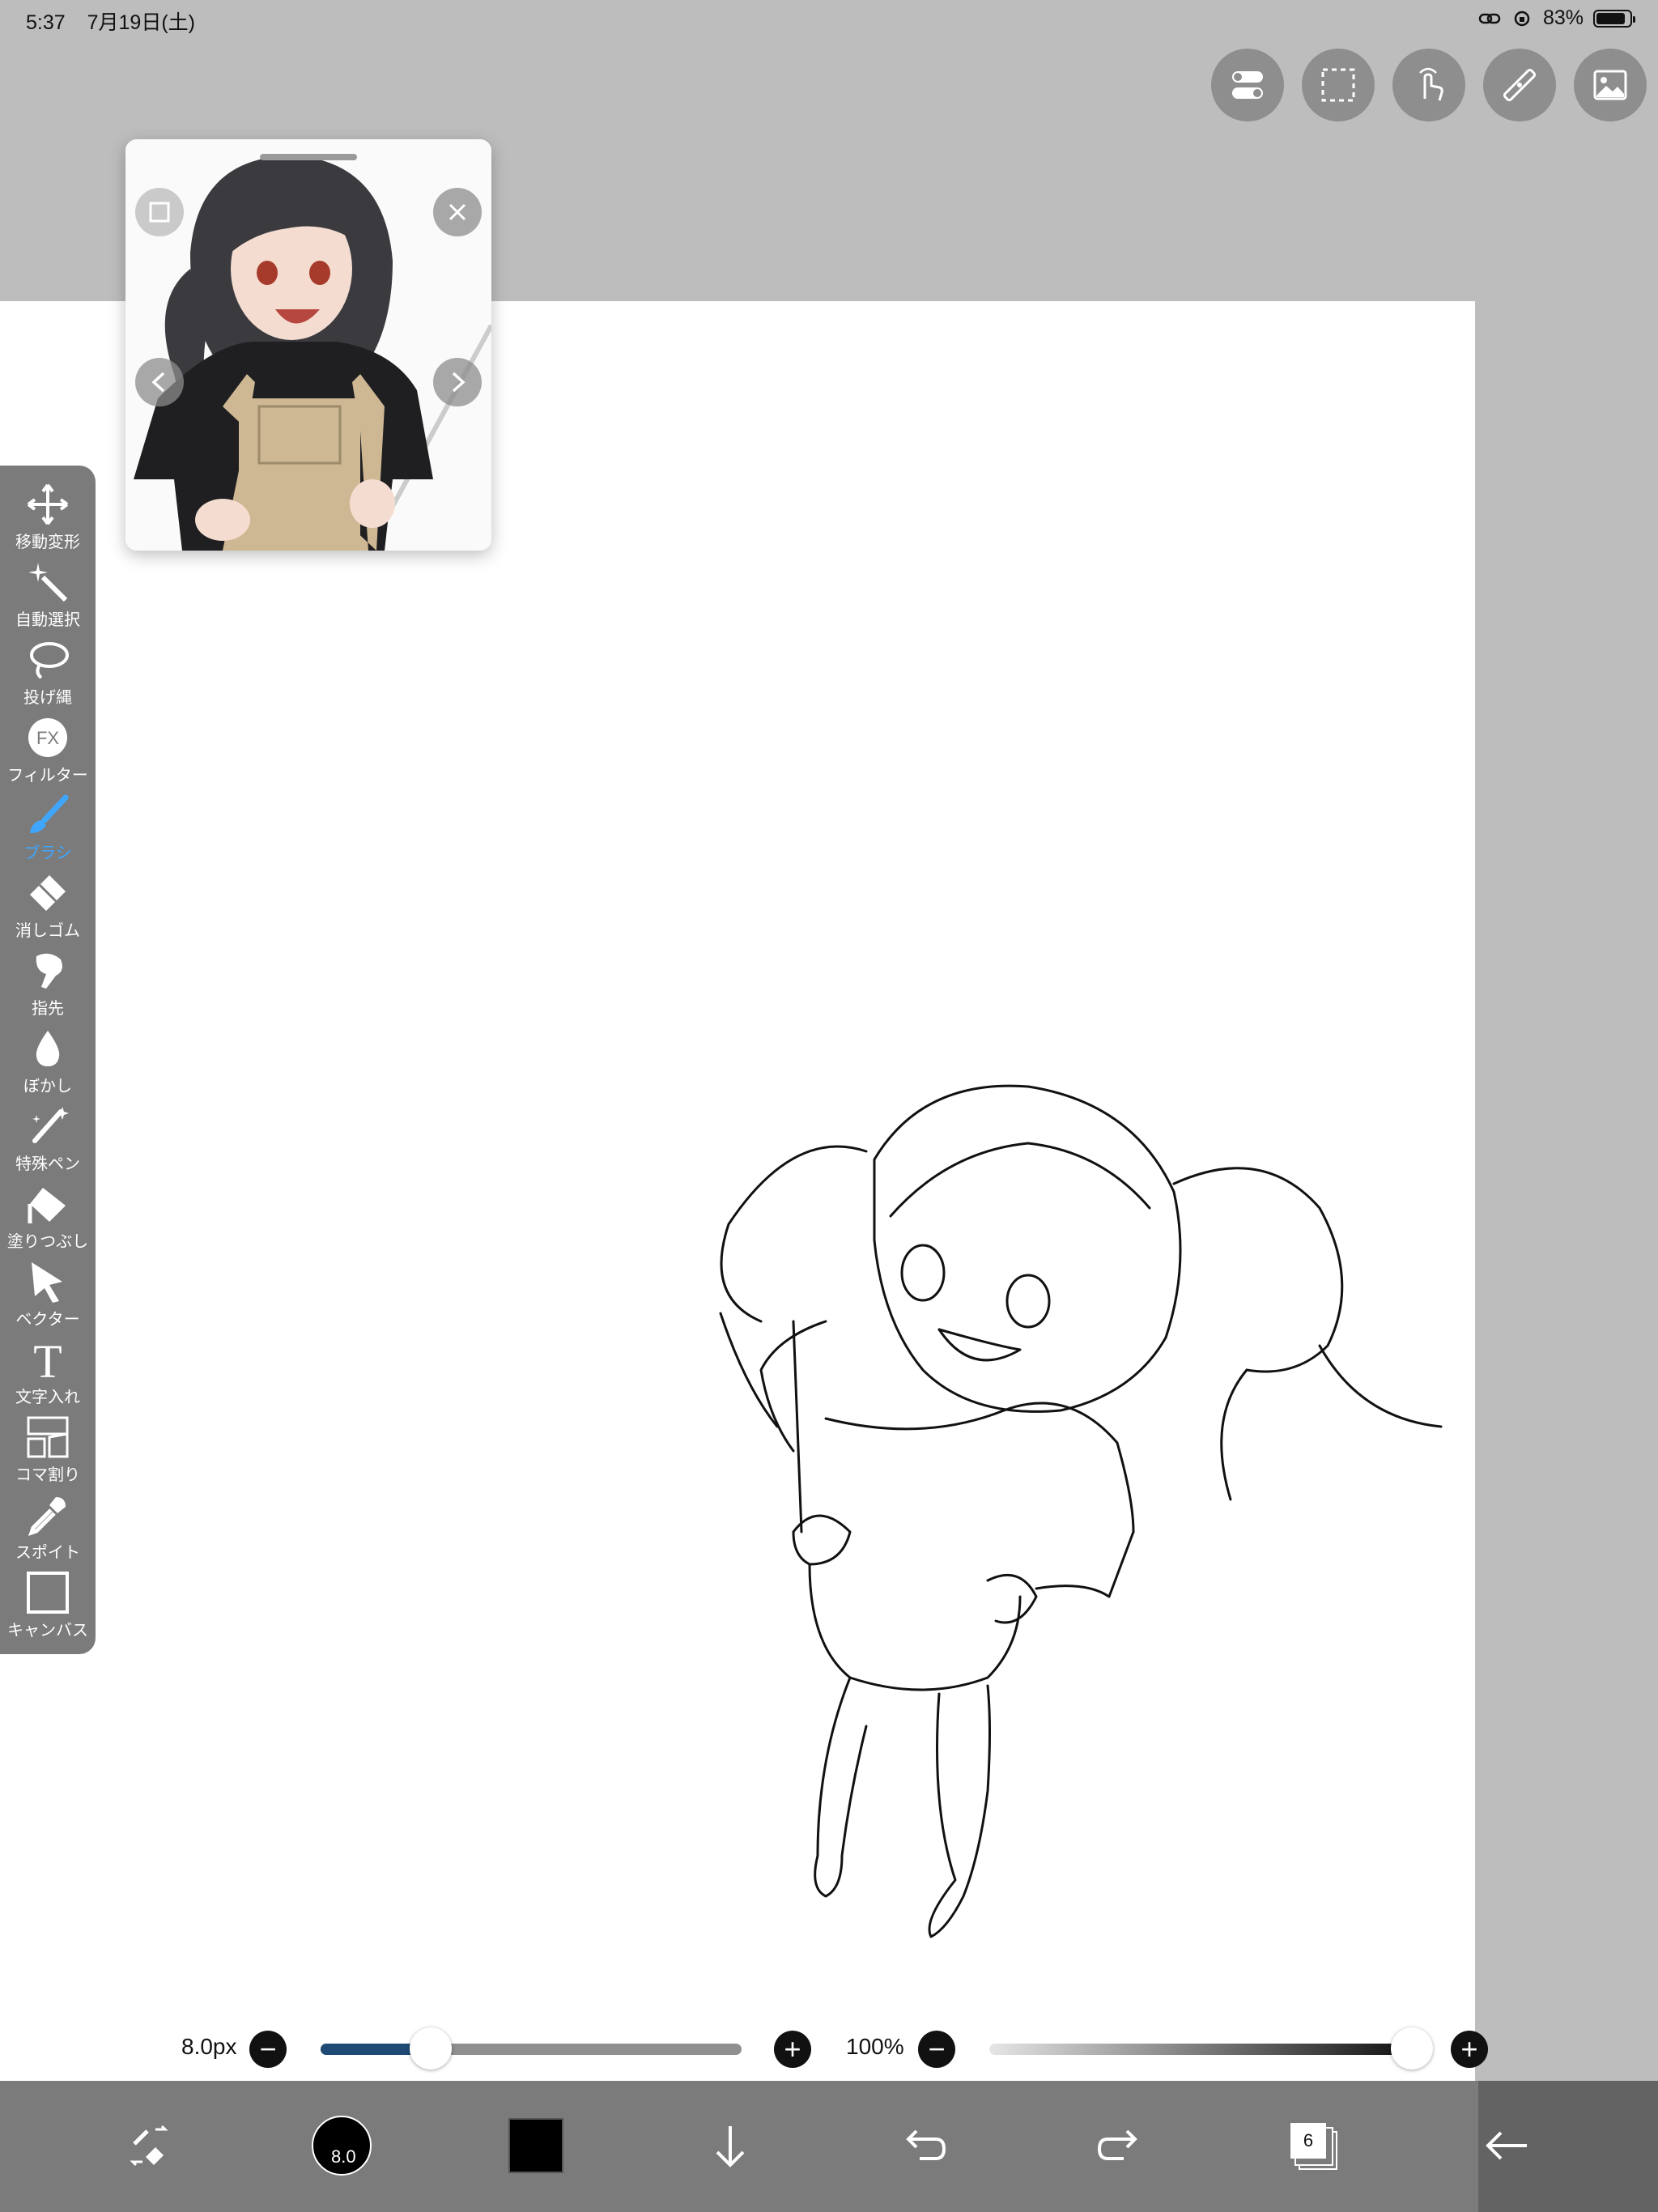  Describe the element at coordinates (48, 1009) in the screenshot. I see `tool-label: 指先` at that location.